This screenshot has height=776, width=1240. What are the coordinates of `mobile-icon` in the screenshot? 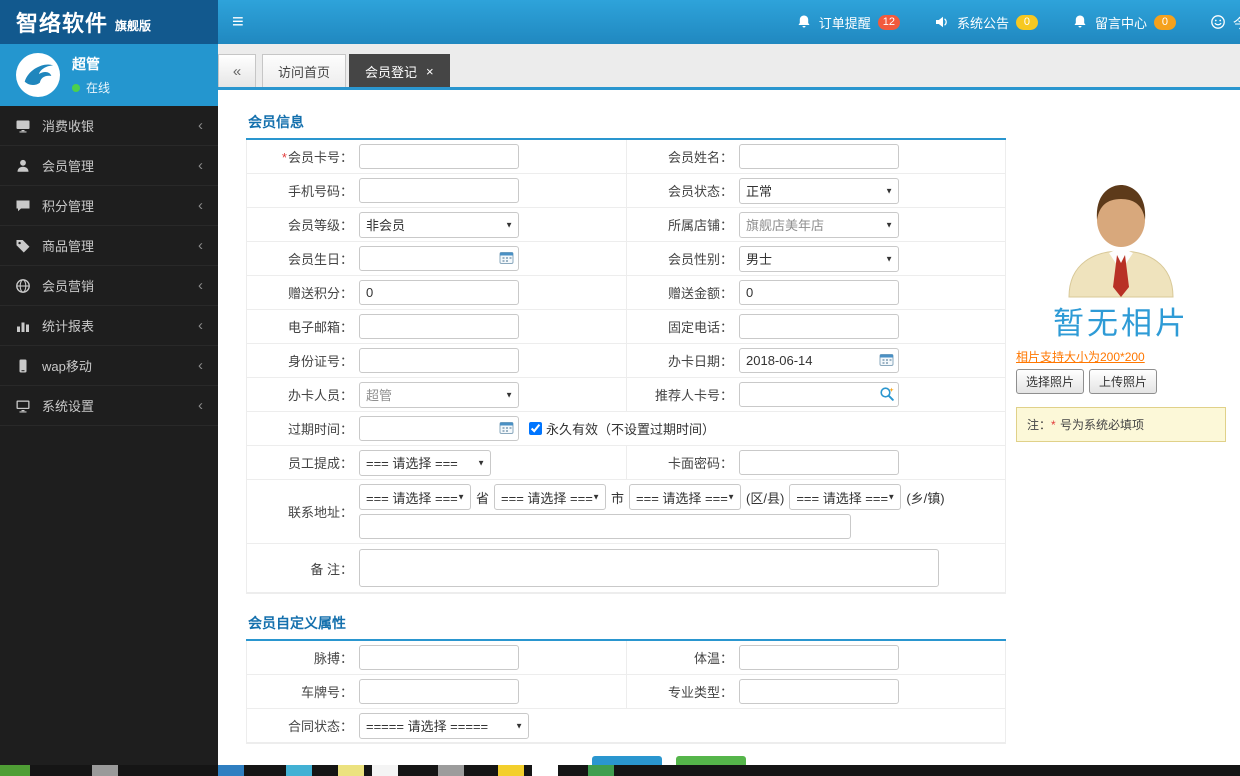 It's located at (23, 366).